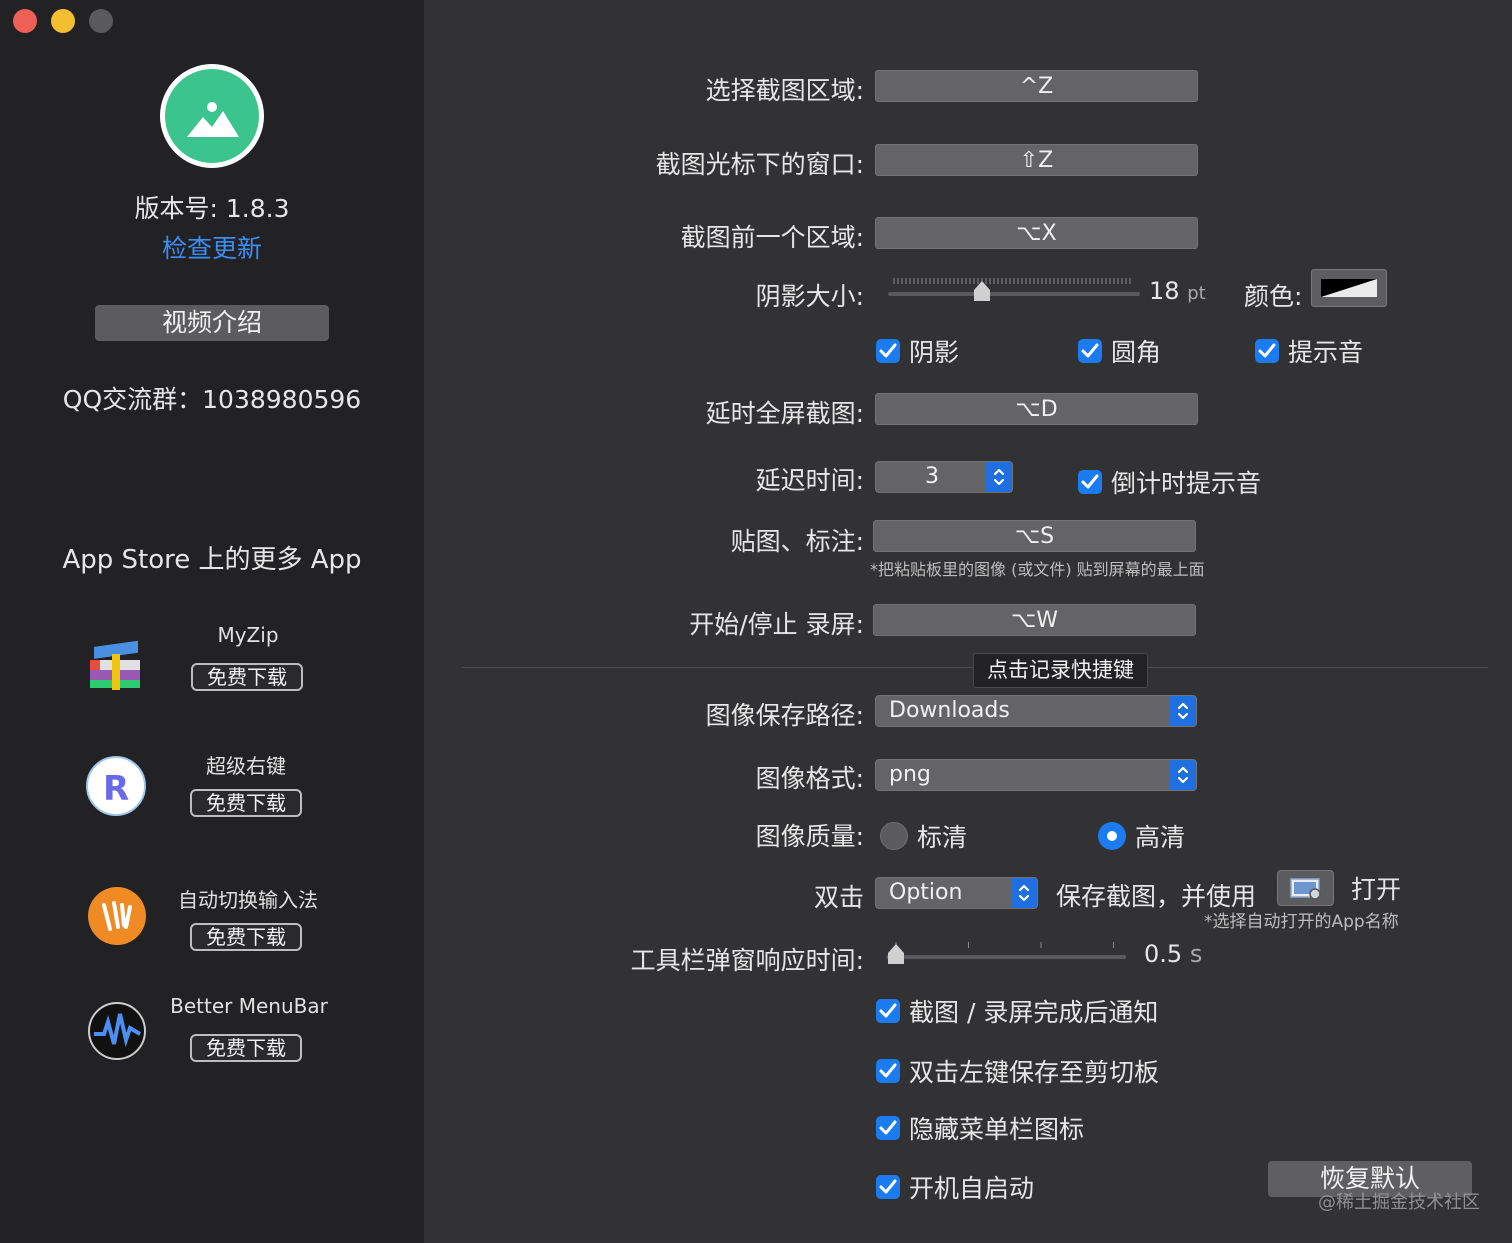 This screenshot has width=1512, height=1243. Describe the element at coordinates (910, 774) in the screenshot. I see `image-format-value: png` at that location.